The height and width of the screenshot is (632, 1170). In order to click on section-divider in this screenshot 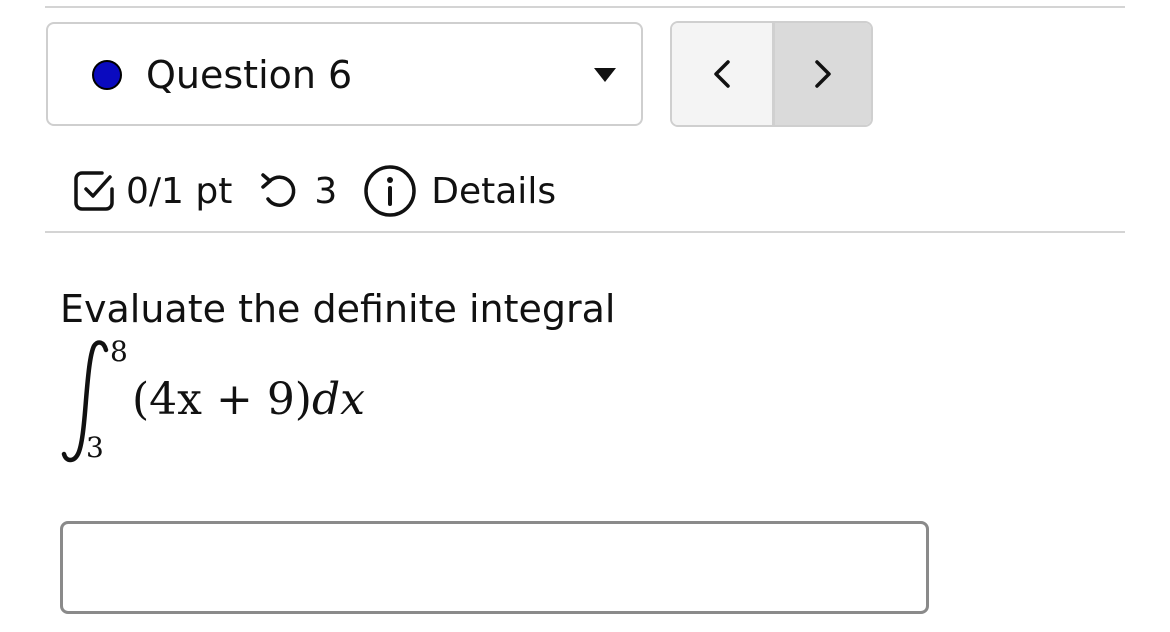, I will do `click(585, 232)`.